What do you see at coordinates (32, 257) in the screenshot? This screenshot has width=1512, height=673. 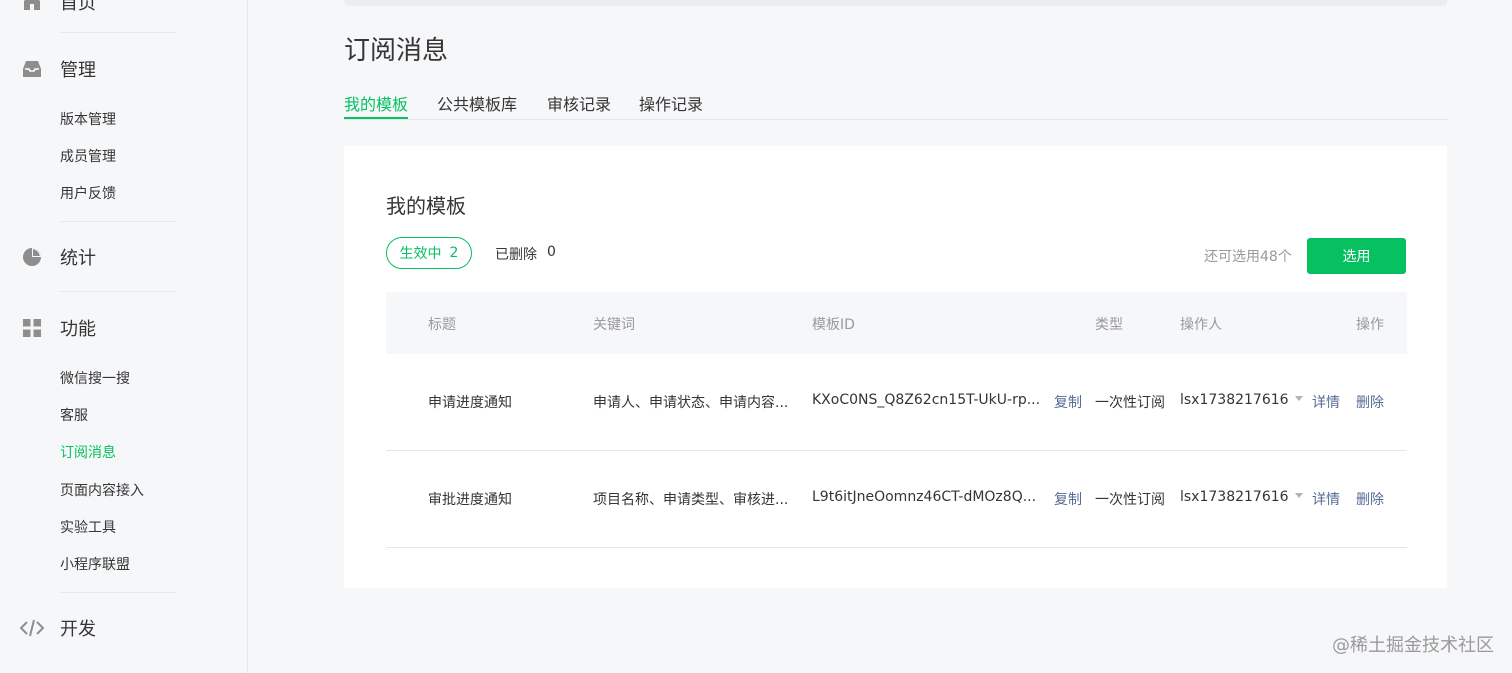 I see `pie-chart-icon` at bounding box center [32, 257].